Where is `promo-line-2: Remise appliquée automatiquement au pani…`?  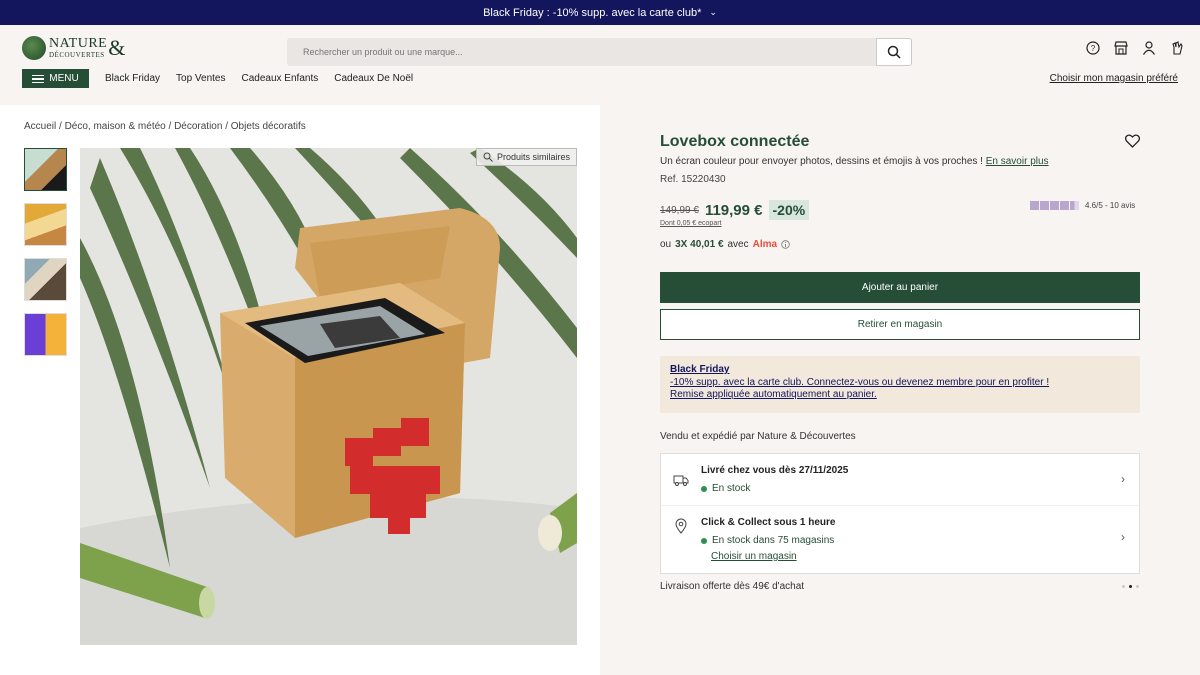
promo-line-2: Remise appliquée automatiquement au pani… is located at coordinates (773, 394).